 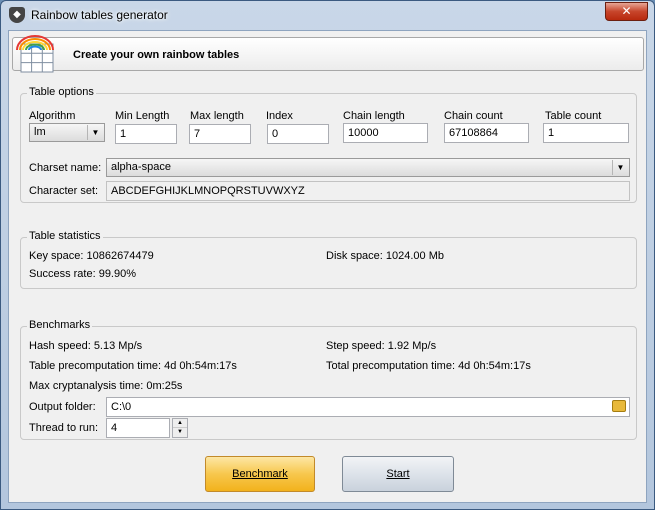 What do you see at coordinates (385, 133) in the screenshot?
I see `chain-length-input: 10000` at bounding box center [385, 133].